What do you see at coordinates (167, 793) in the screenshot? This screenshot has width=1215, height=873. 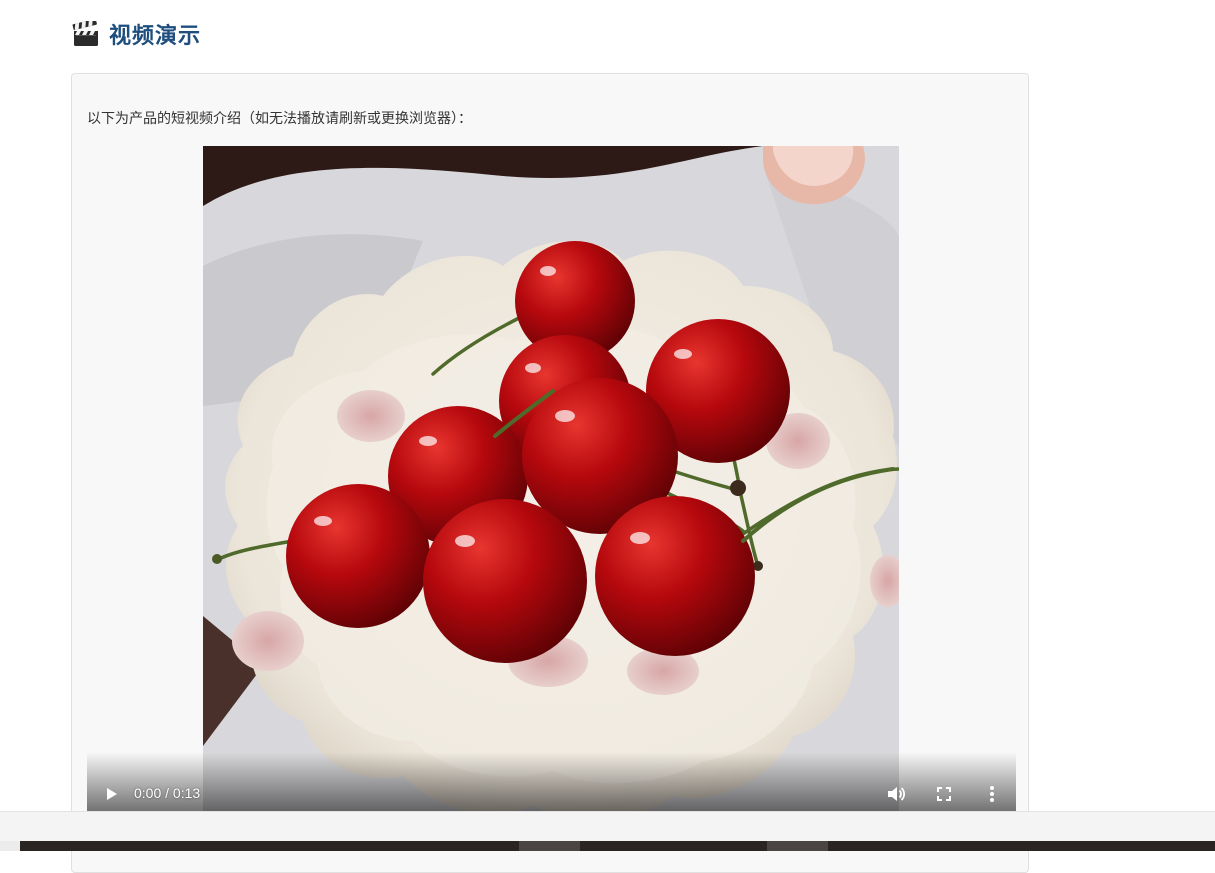 I see `video-time-display: 0:00 / 0:13` at bounding box center [167, 793].